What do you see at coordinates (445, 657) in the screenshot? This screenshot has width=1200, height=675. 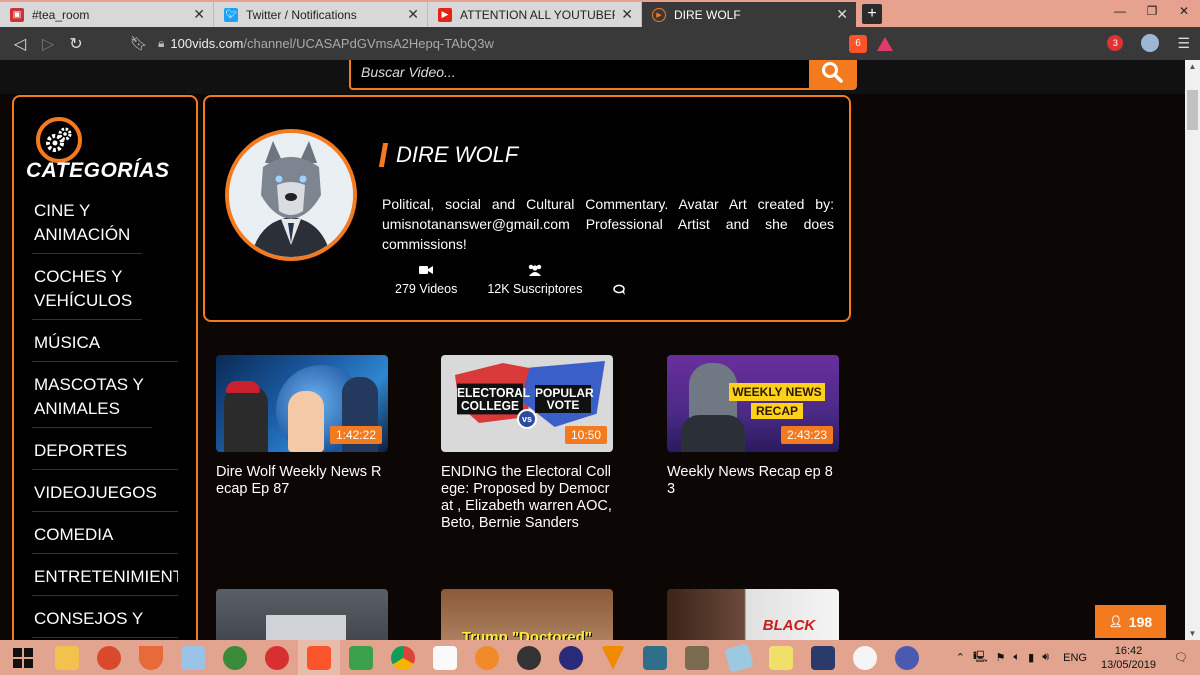 I see `document-icon` at bounding box center [445, 657].